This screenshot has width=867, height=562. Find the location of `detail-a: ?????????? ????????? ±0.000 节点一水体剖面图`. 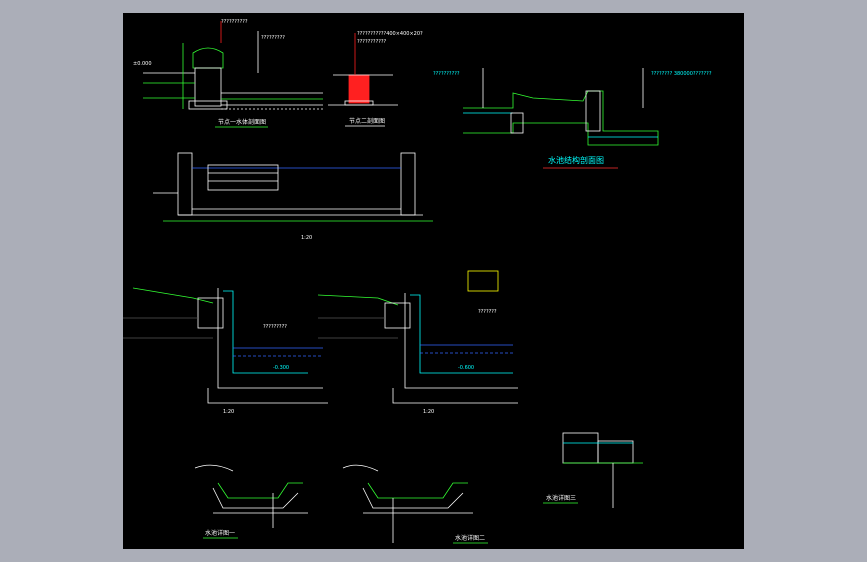

detail-a: ?????????? ????????? ±0.000 节点一水体剖面图 is located at coordinates (228, 73).